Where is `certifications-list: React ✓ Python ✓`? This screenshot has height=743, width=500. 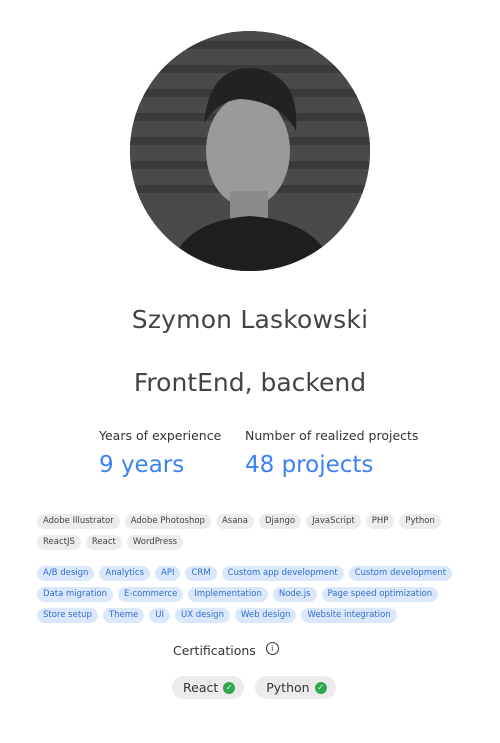
certifications-list: React ✓ Python ✓ is located at coordinates (259, 687).